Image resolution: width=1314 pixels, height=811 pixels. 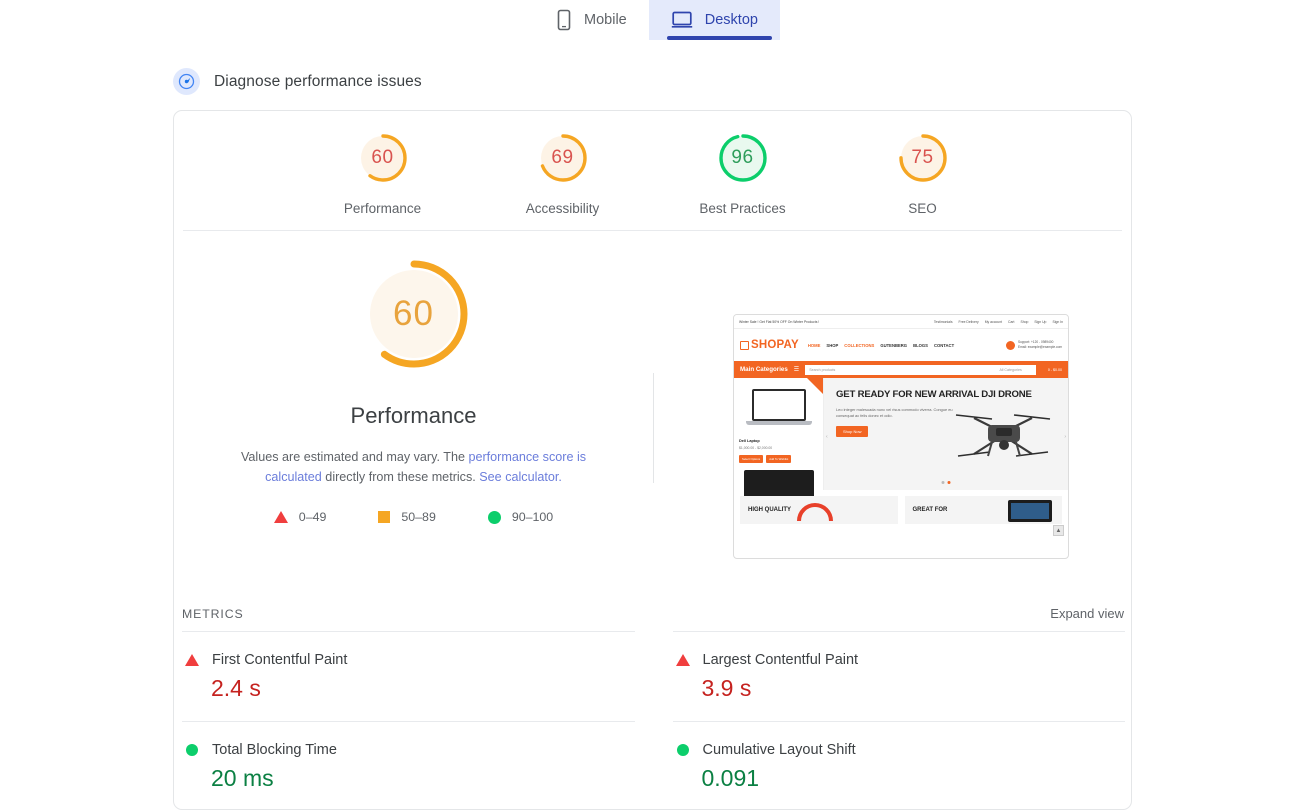 I want to click on headset-icon, so click(x=1011, y=345).